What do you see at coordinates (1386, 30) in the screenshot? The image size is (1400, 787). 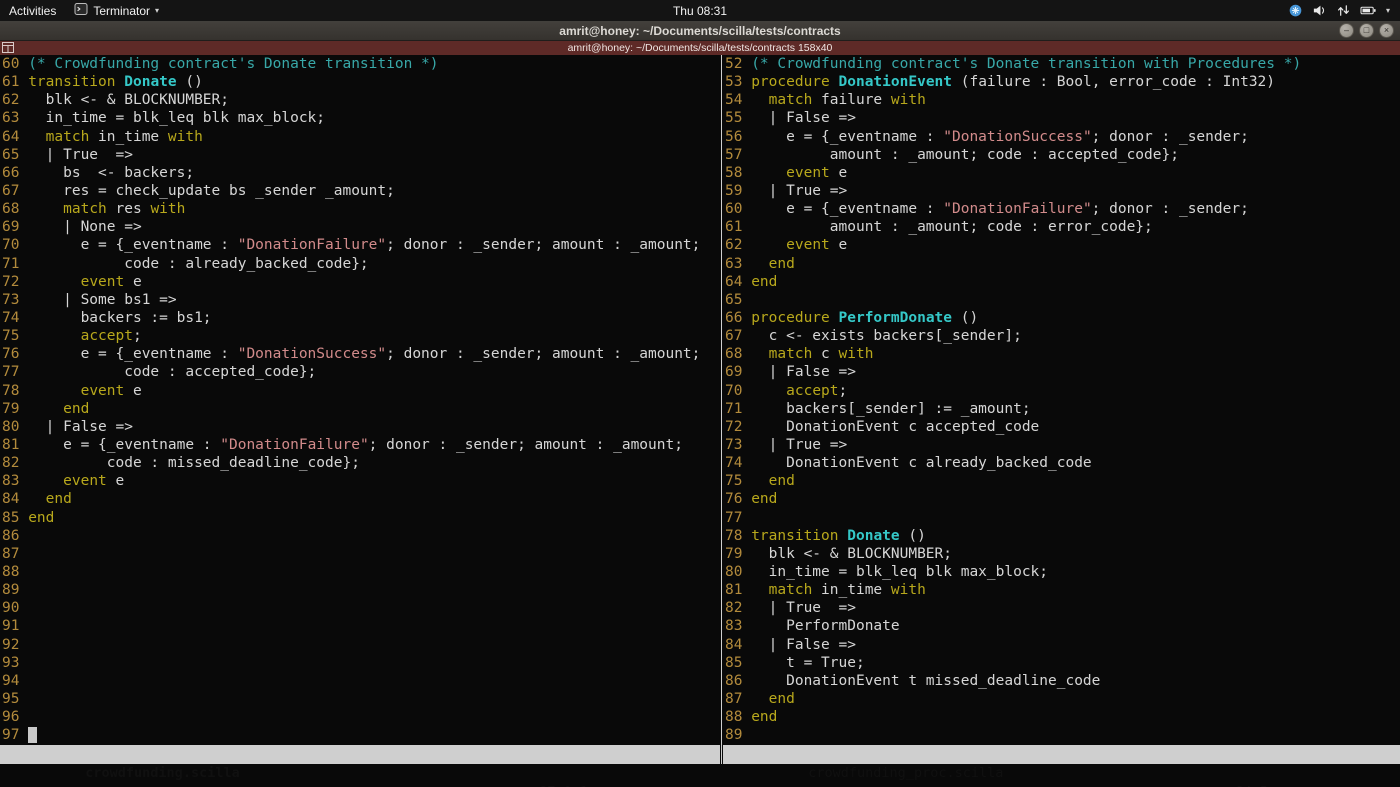 I see `close-button: ×` at bounding box center [1386, 30].